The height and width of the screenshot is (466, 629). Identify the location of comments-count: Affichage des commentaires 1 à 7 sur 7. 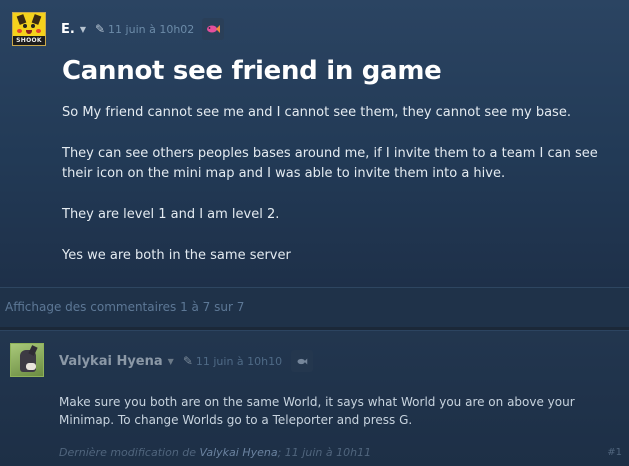
(125, 307).